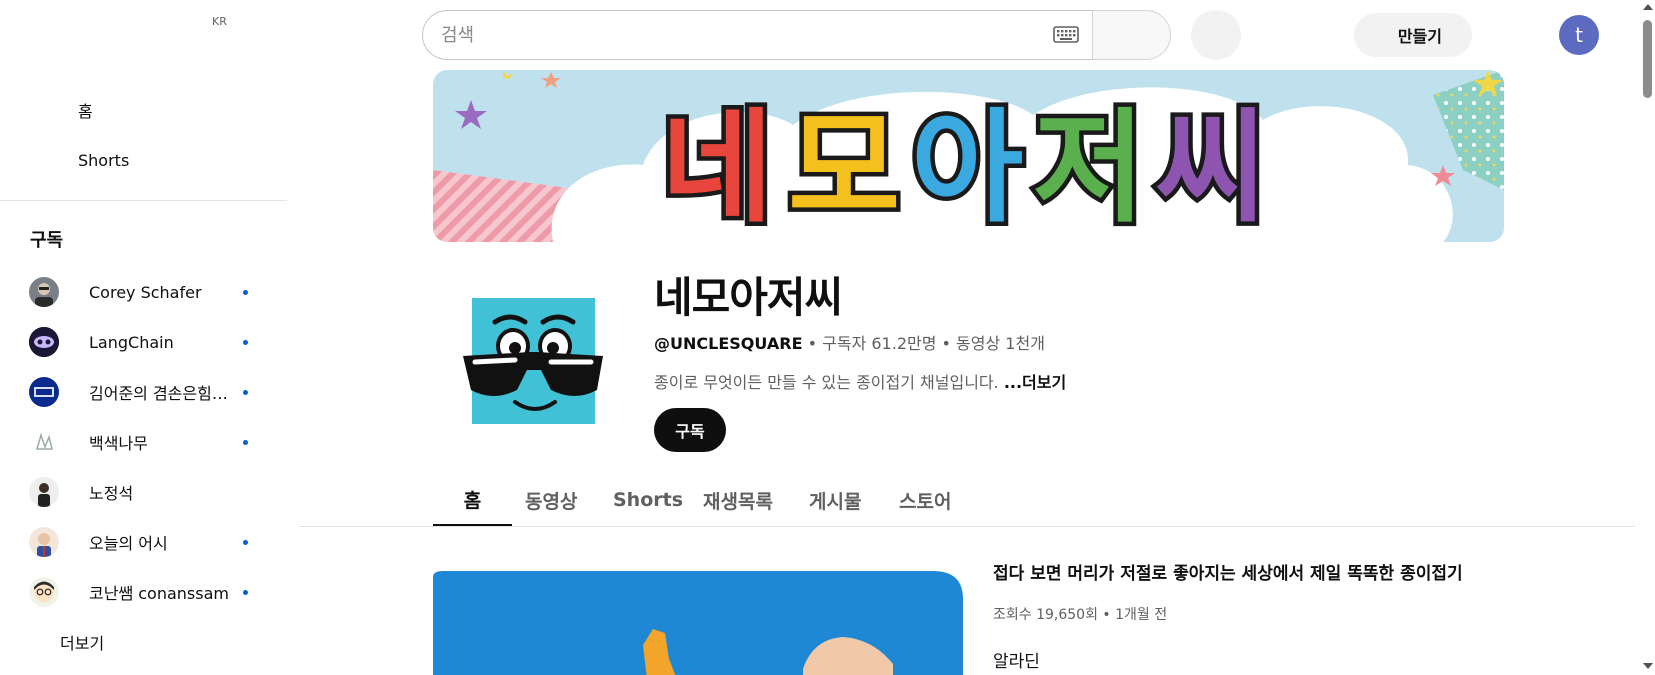 This screenshot has height=675, width=1655. I want to click on subscription-label: 백색나무, so click(118, 443).